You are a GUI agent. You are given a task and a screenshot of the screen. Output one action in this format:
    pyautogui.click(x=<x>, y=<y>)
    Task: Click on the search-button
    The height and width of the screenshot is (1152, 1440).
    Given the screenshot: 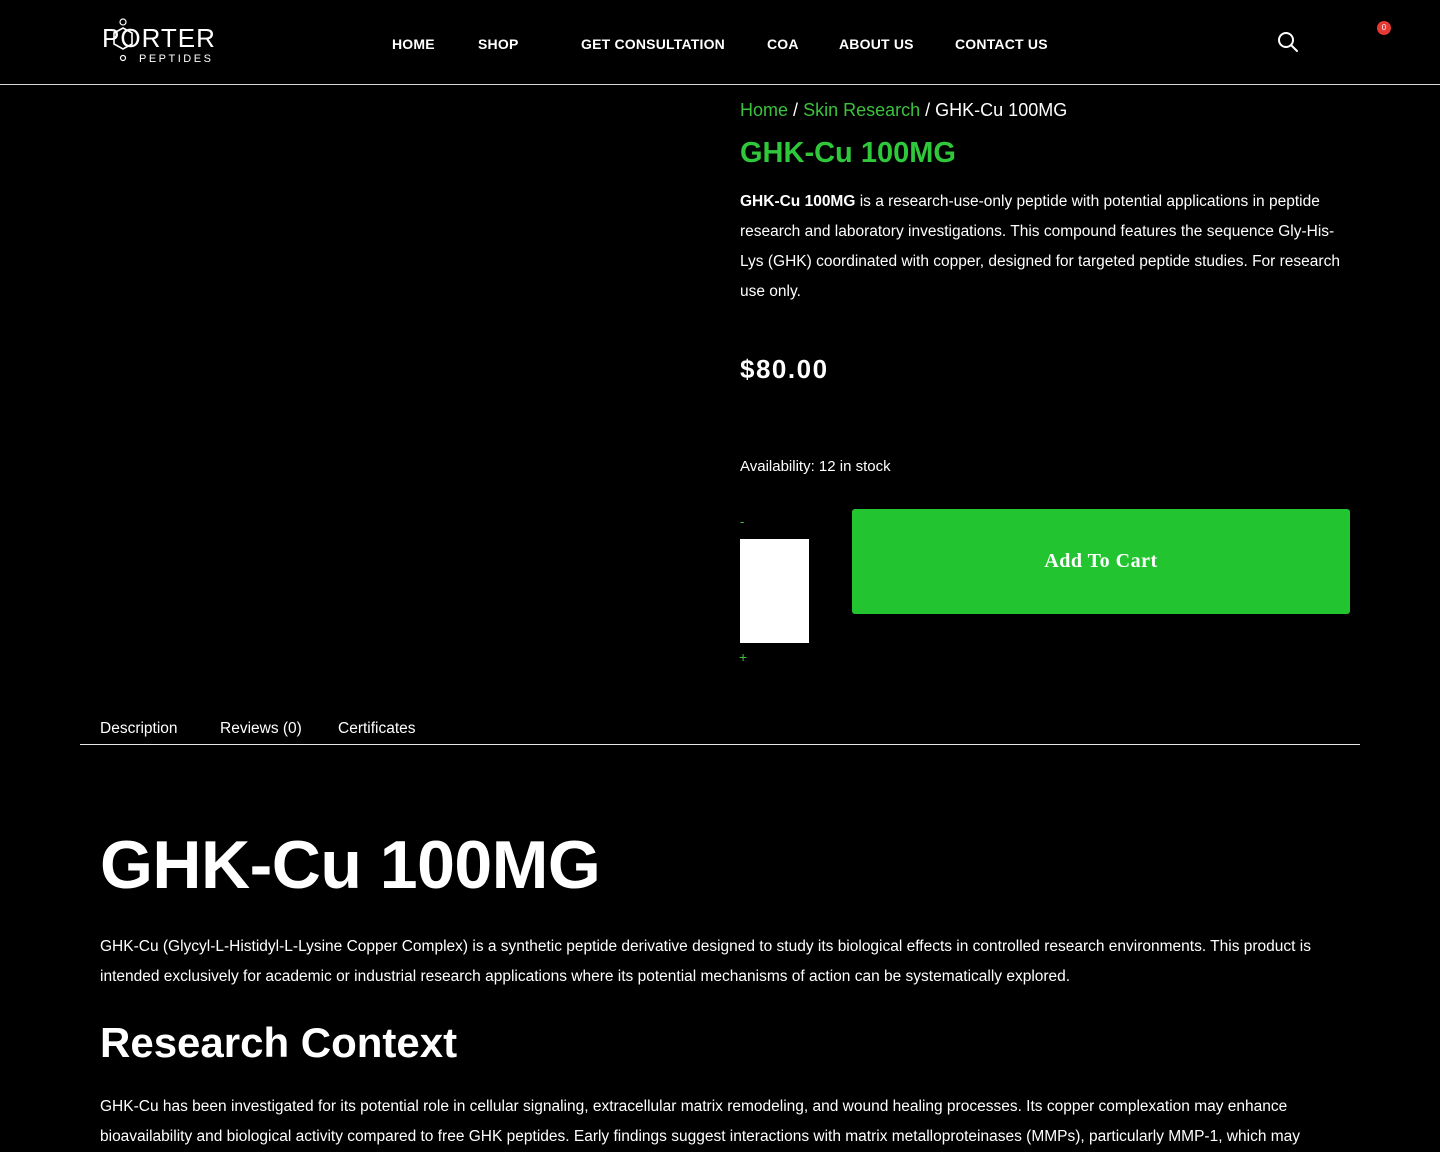 What is the action you would take?
    pyautogui.click(x=1288, y=42)
    